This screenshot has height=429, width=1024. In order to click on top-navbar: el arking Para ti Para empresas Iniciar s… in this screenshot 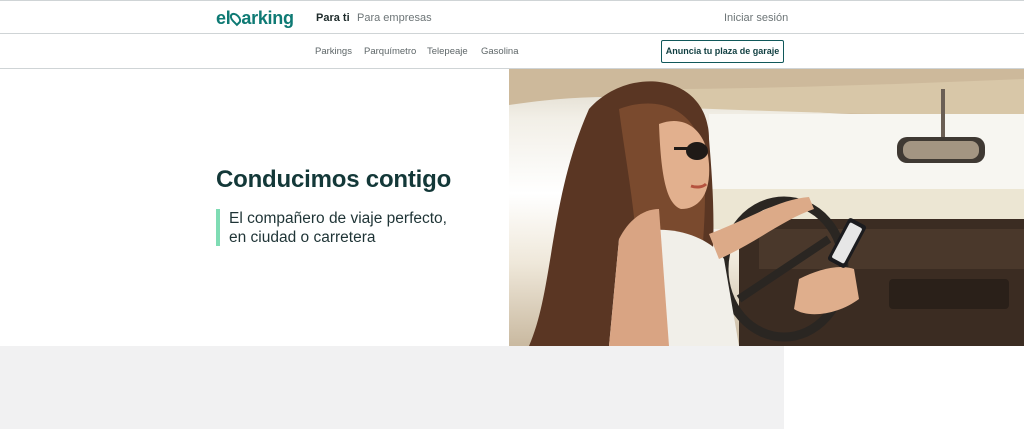, I will do `click(512, 17)`.